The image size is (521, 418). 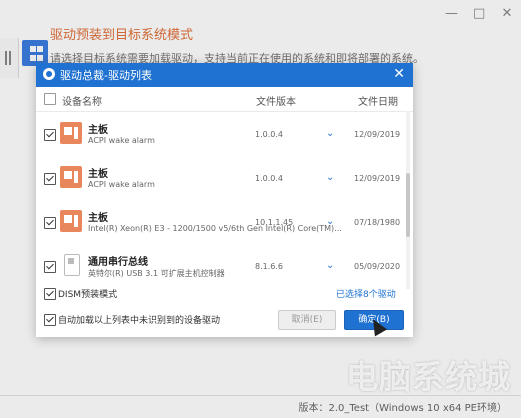 What do you see at coordinates (88, 295) in the screenshot?
I see `dism-label: DISM预装模式` at bounding box center [88, 295].